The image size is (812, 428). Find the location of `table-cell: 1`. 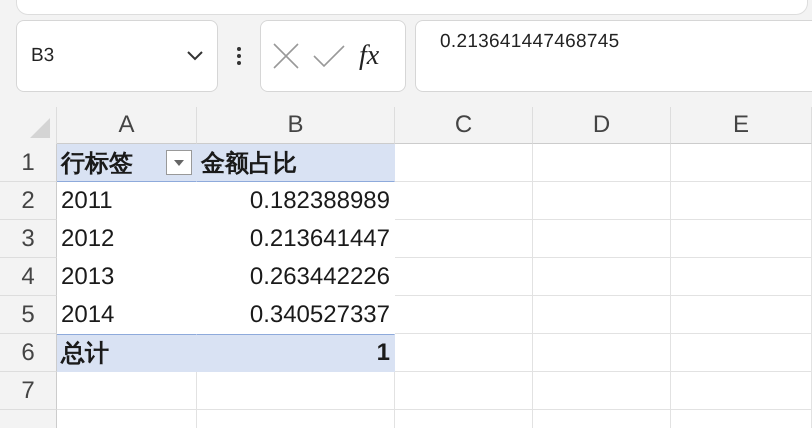

table-cell: 1 is located at coordinates (296, 353).